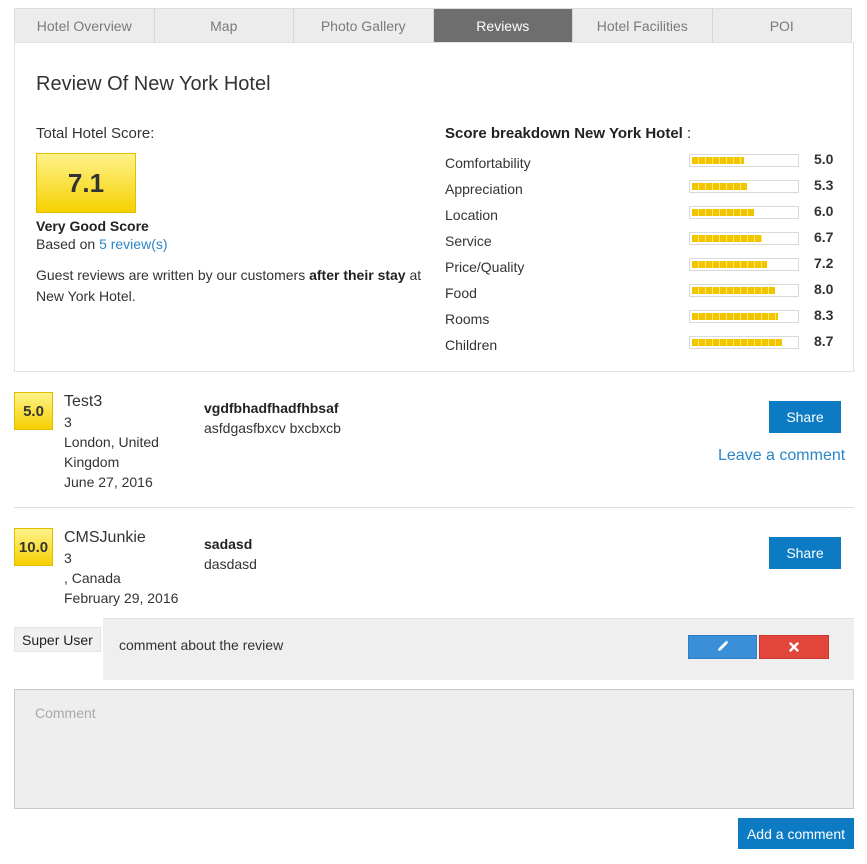  What do you see at coordinates (33, 547) in the screenshot?
I see `review-score-badge: 10.0` at bounding box center [33, 547].